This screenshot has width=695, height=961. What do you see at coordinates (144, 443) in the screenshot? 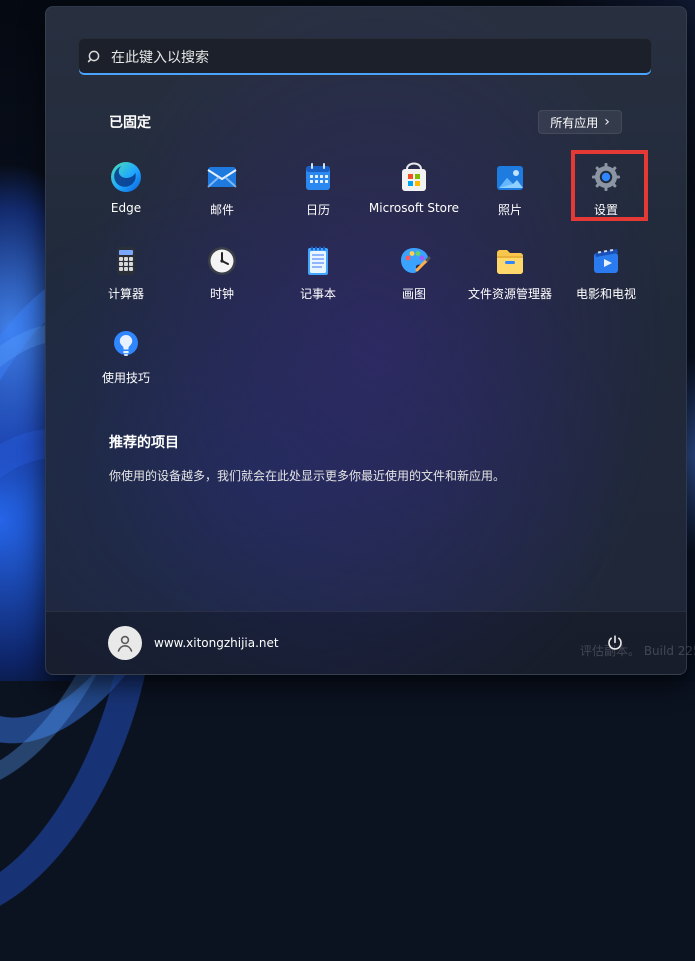
I see `recommended-title: 推荐的项目` at bounding box center [144, 443].